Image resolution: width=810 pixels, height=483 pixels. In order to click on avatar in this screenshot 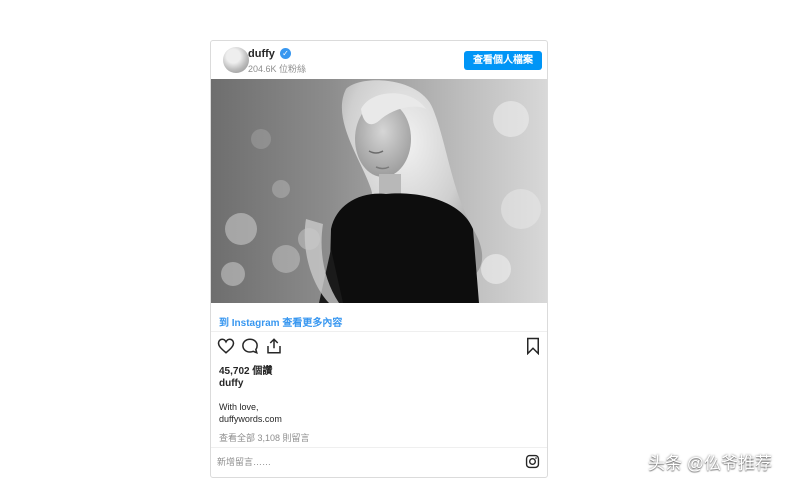, I will do `click(236, 60)`.